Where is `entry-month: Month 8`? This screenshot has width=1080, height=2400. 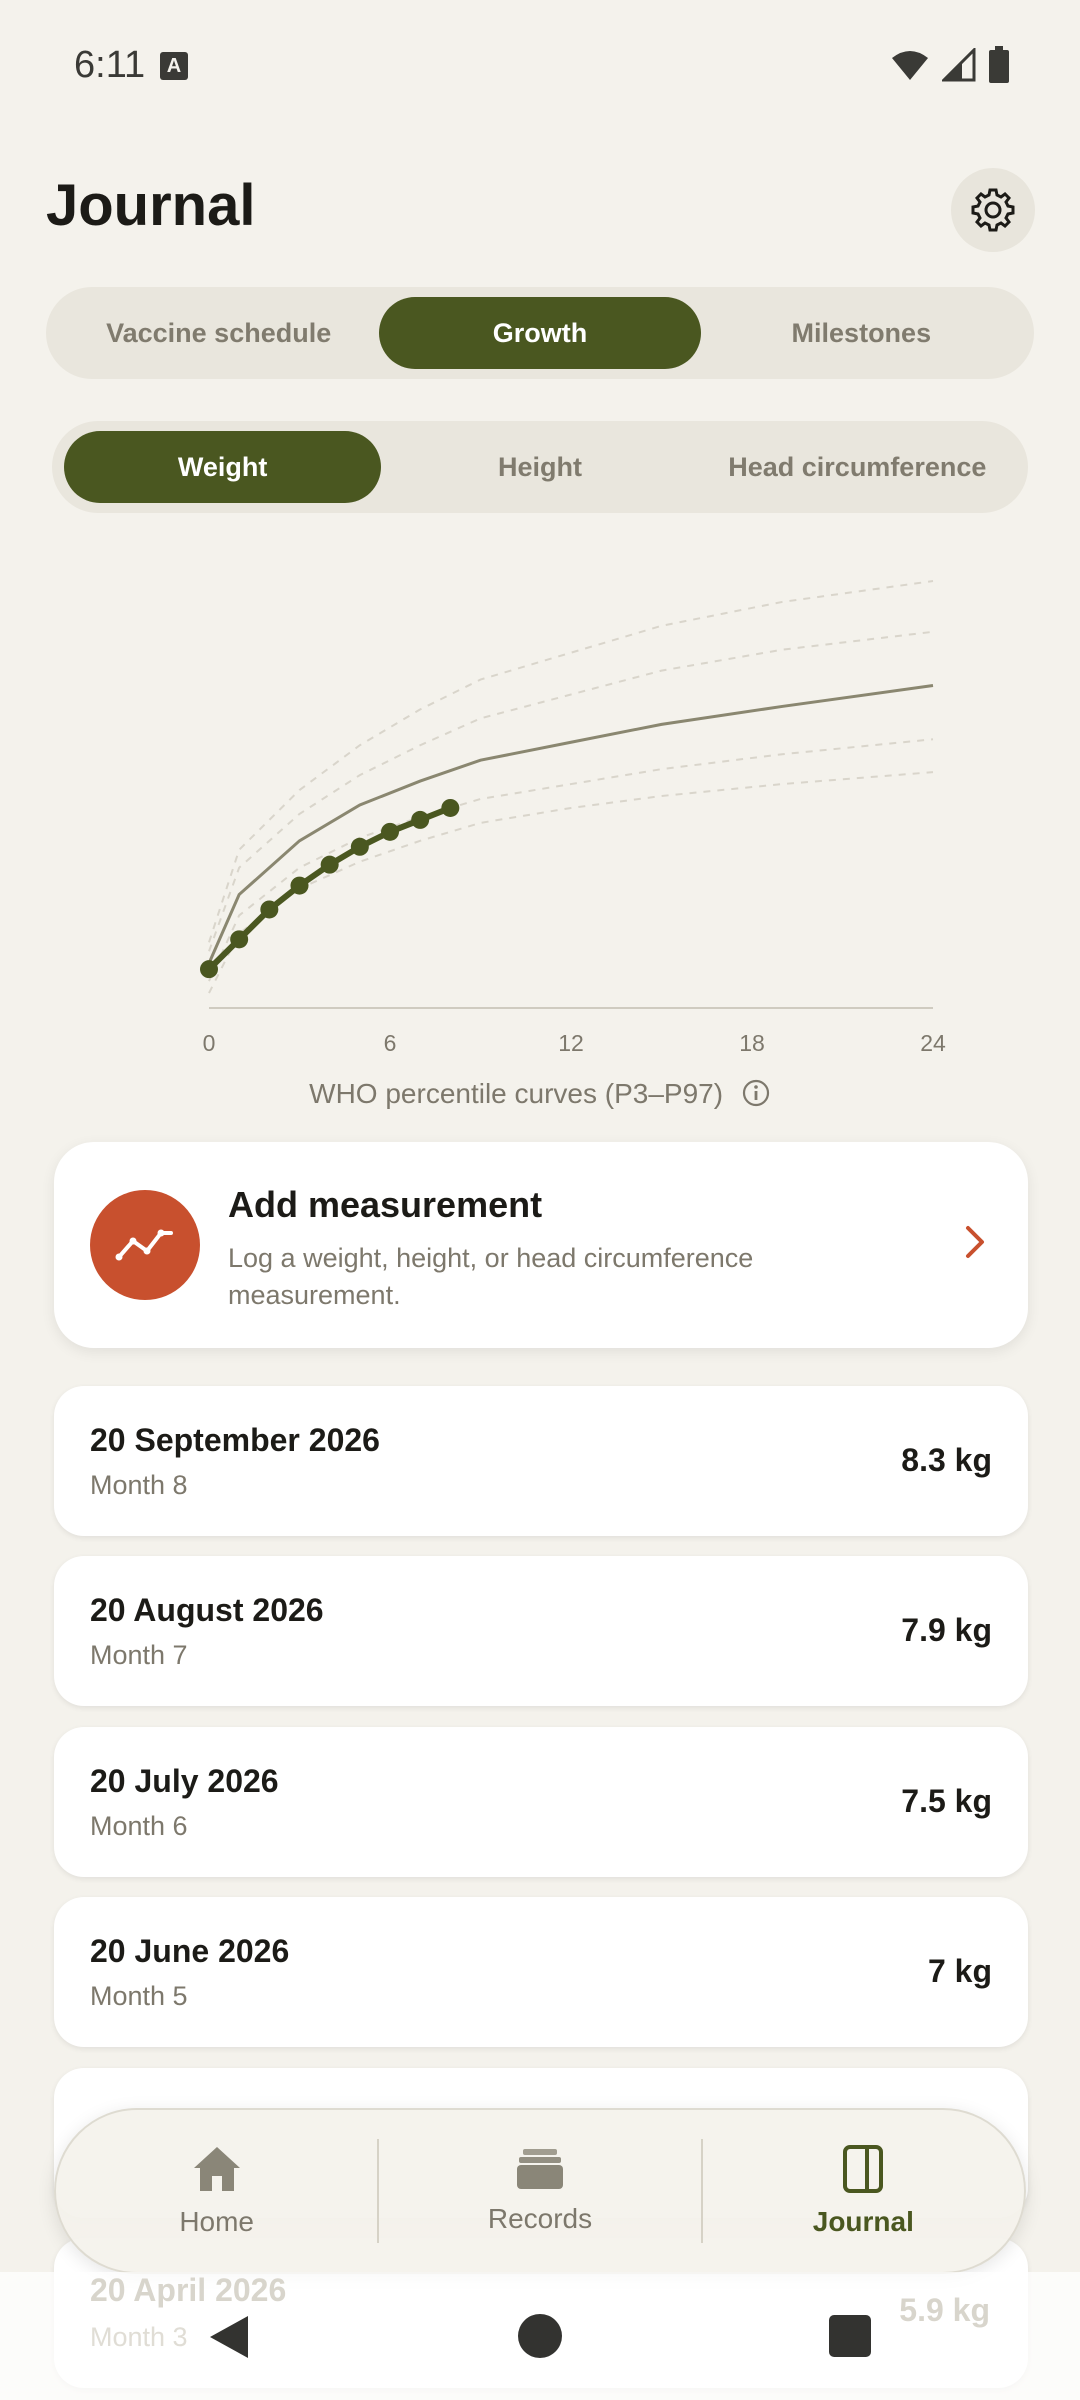 entry-month: Month 8 is located at coordinates (139, 1485).